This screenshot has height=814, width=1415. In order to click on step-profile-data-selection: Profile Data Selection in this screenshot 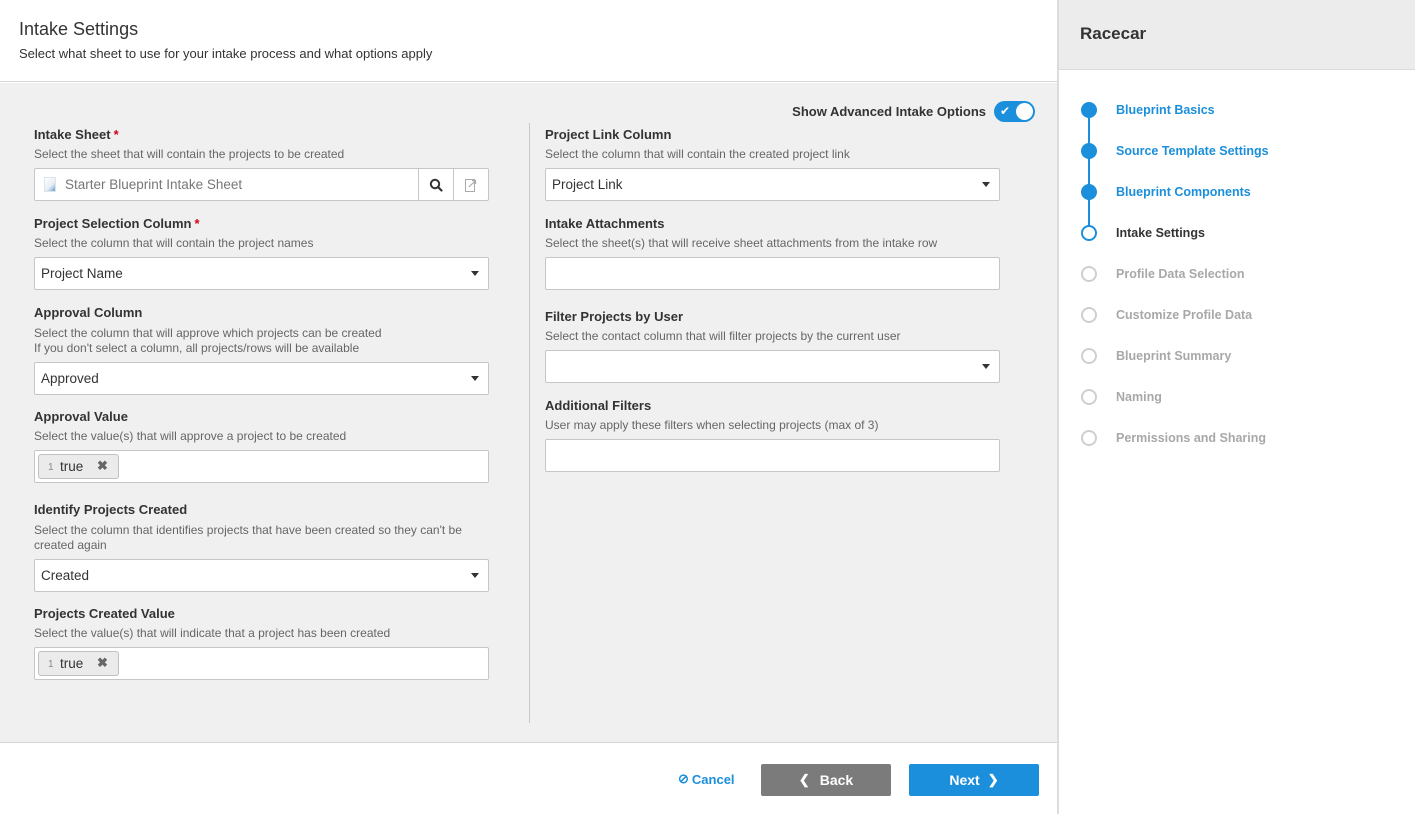, I will do `click(1237, 274)`.